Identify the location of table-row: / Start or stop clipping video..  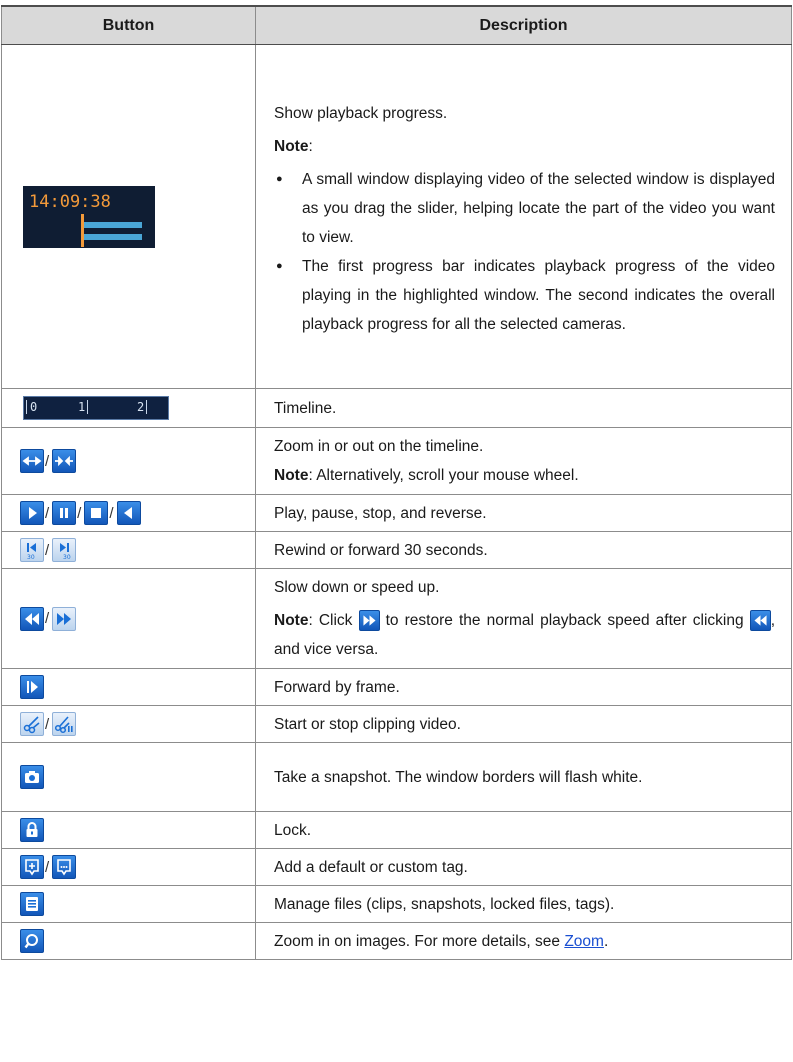
(396, 724).